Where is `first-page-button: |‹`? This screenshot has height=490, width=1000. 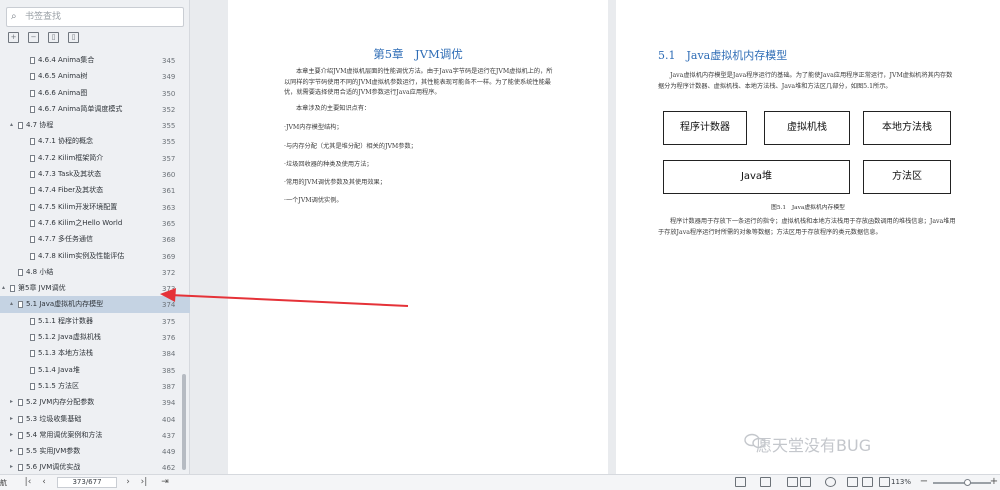
first-page-button: |‹ is located at coordinates (28, 482).